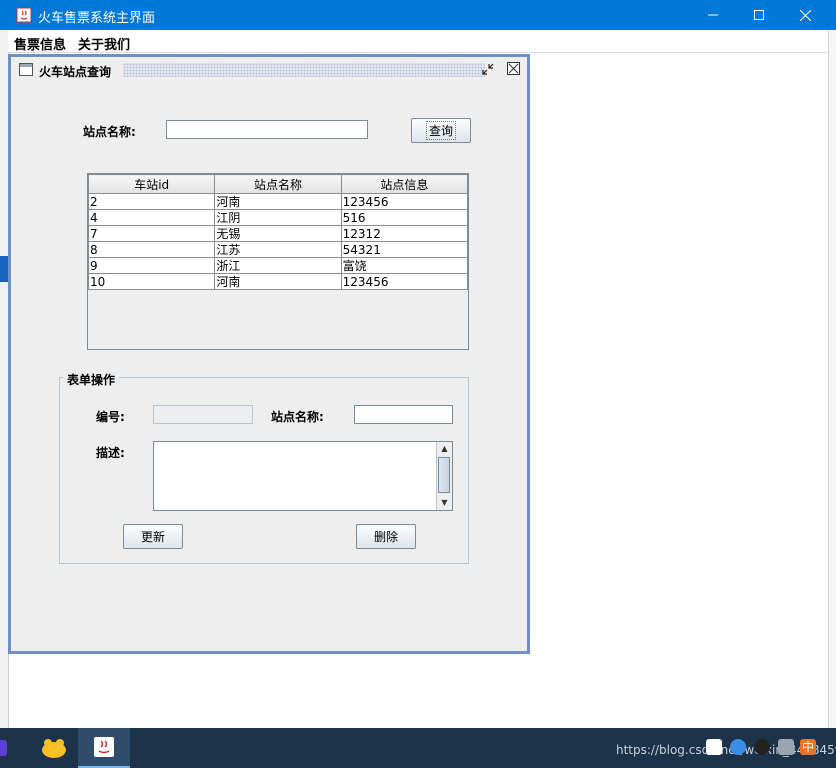  Describe the element at coordinates (488, 69) in the screenshot. I see `restore-icon` at that location.